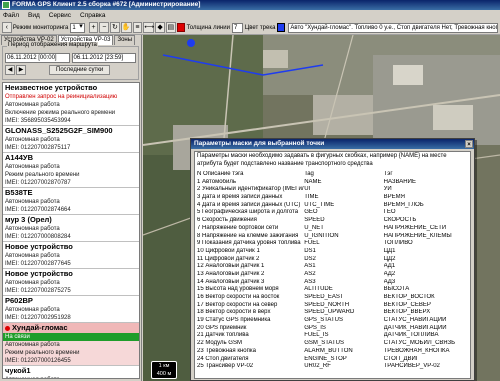 The image size is (500, 381). What do you see at coordinates (234, 320) in the screenshot?
I see `table-cell: 19 Статус GPS приемника` at bounding box center [234, 320].